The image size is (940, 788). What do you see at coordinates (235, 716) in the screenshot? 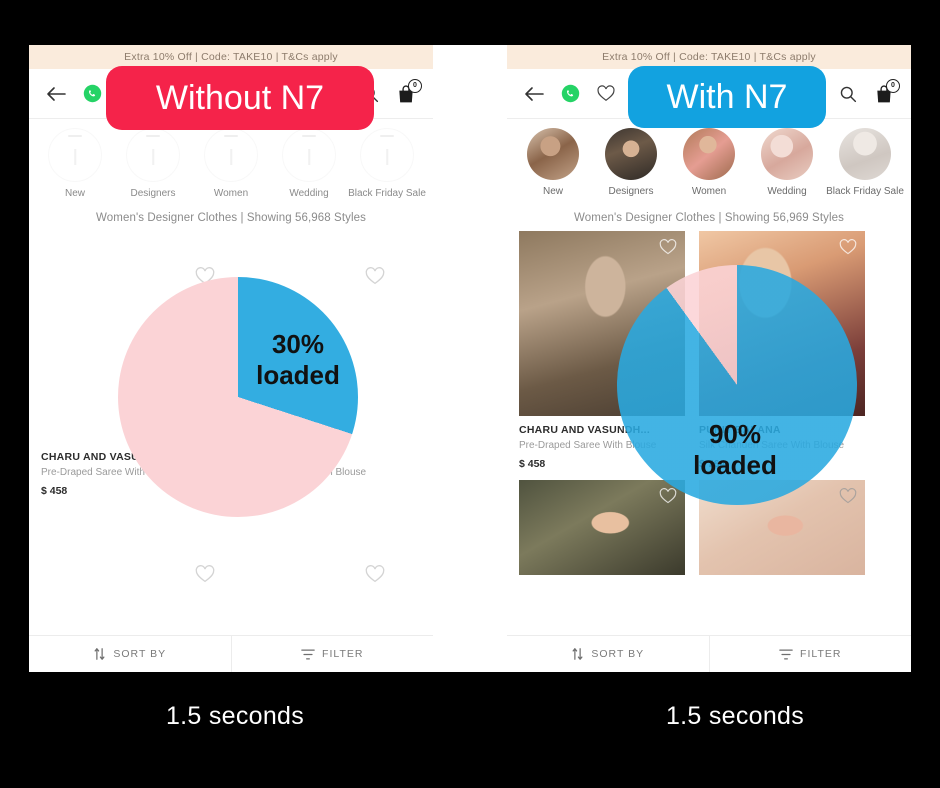
I see `caption-left: 1.5 seconds` at bounding box center [235, 716].